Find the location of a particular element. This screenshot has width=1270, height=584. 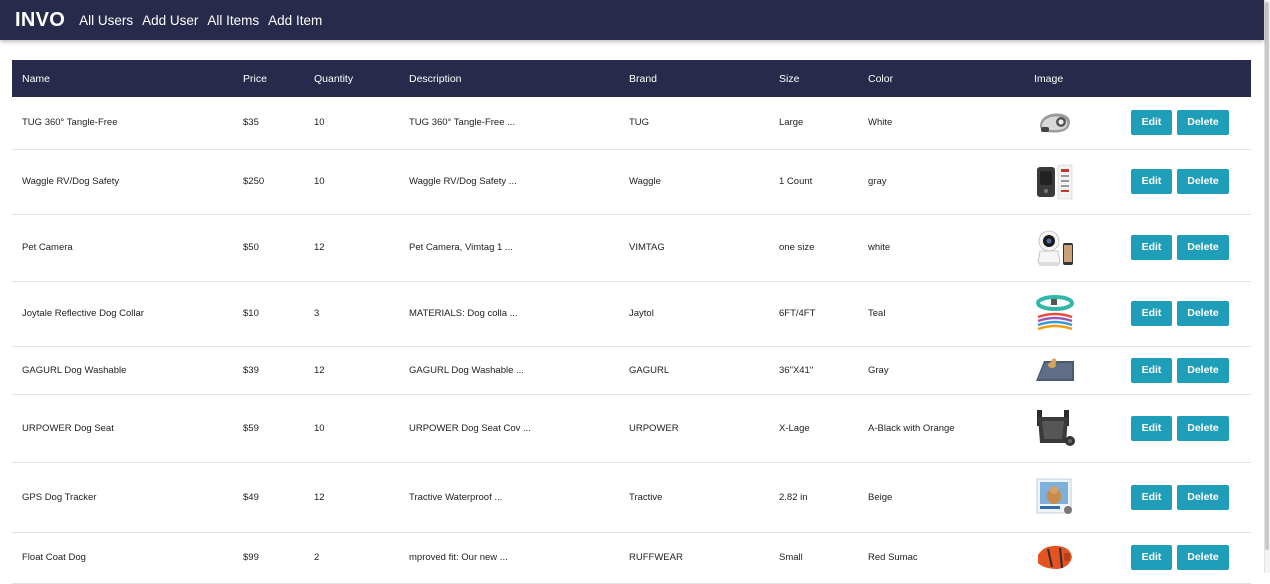

cell-price: $250 is located at coordinates (268, 182).